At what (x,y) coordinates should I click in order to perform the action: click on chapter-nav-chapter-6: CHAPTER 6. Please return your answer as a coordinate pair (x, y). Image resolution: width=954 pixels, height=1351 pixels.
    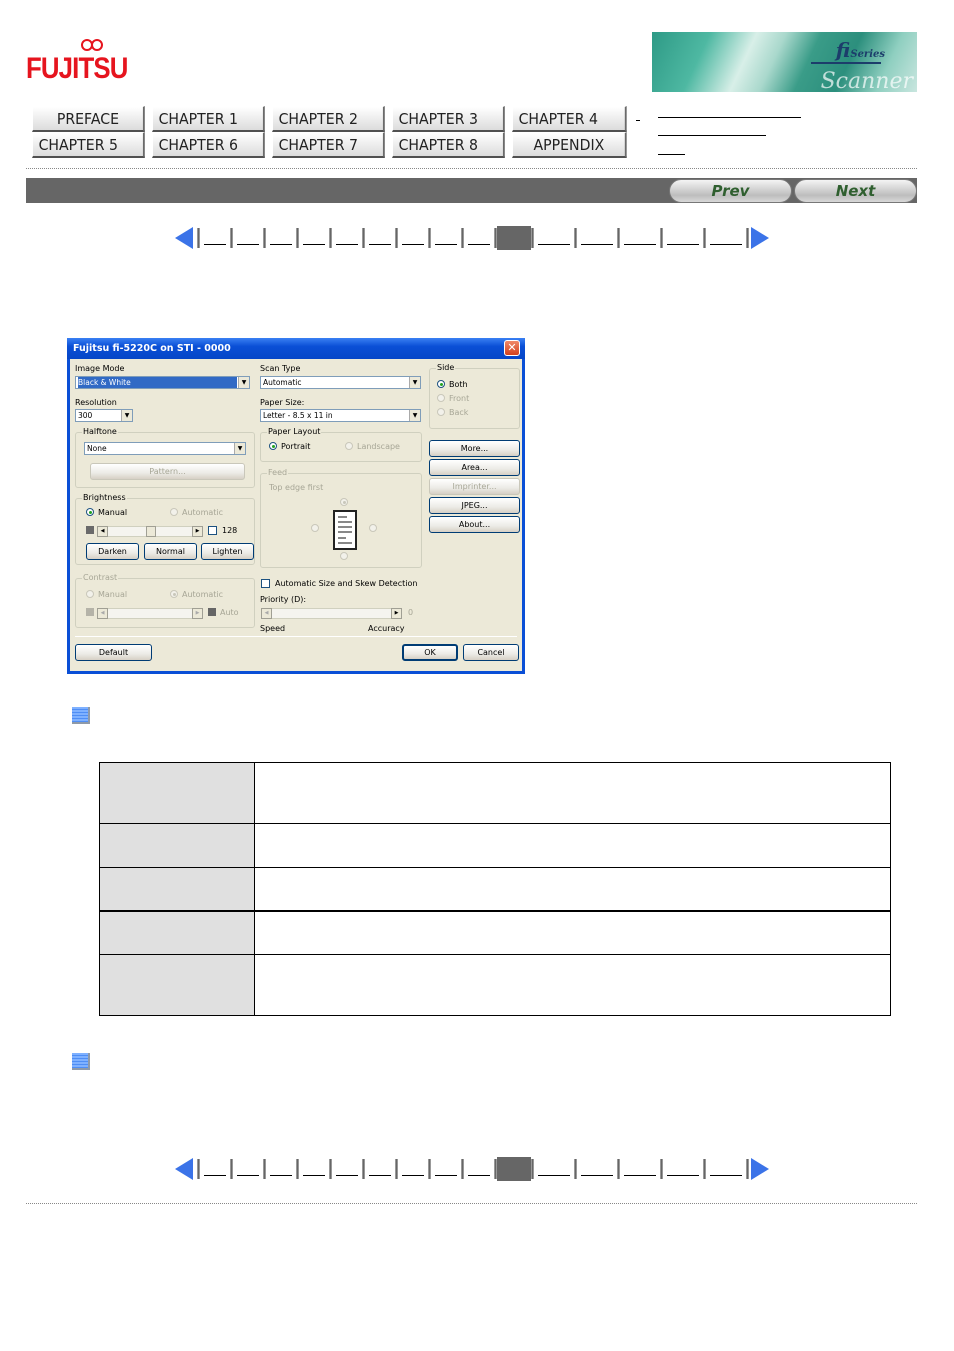
    Looking at the image, I should click on (208, 145).